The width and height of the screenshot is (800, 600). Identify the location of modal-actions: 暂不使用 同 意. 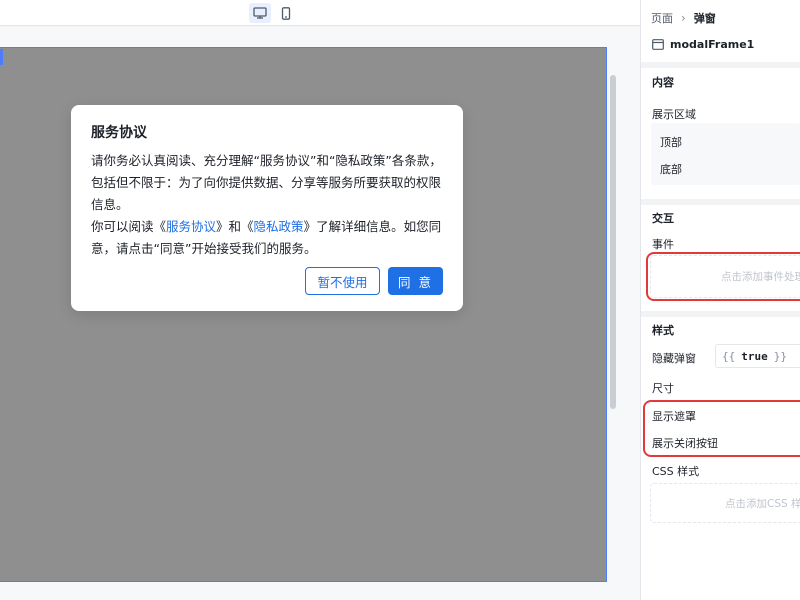
(374, 281).